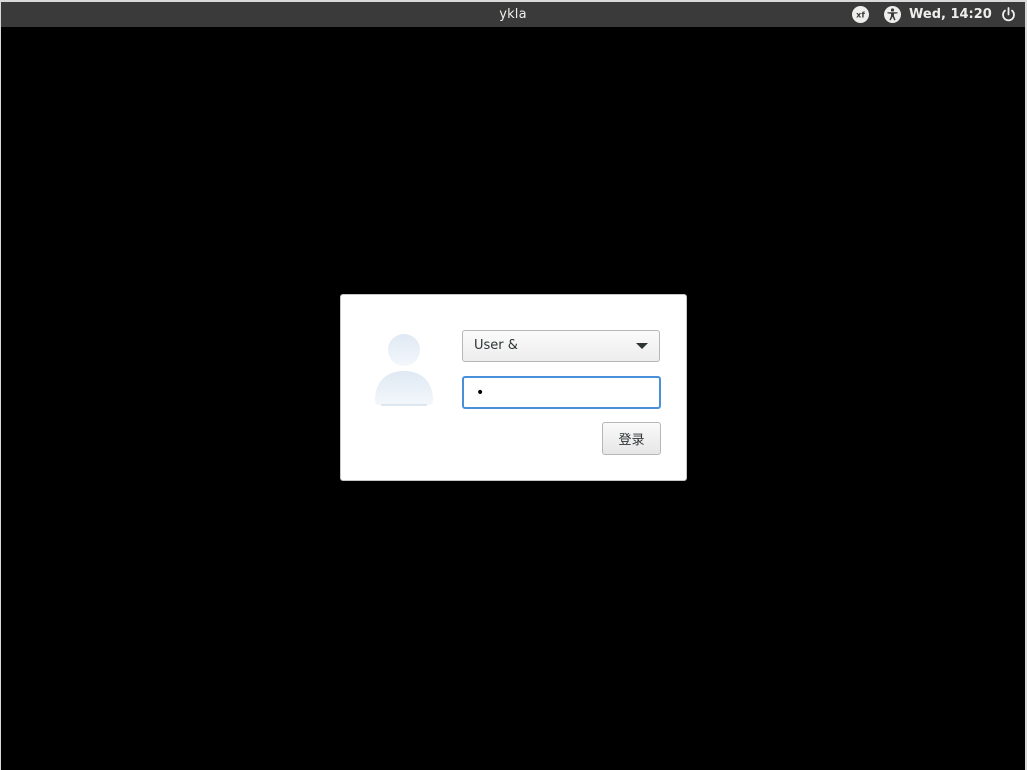 Image resolution: width=1027 pixels, height=770 pixels. Describe the element at coordinates (1008, 14) in the screenshot. I see `power-icon` at that location.